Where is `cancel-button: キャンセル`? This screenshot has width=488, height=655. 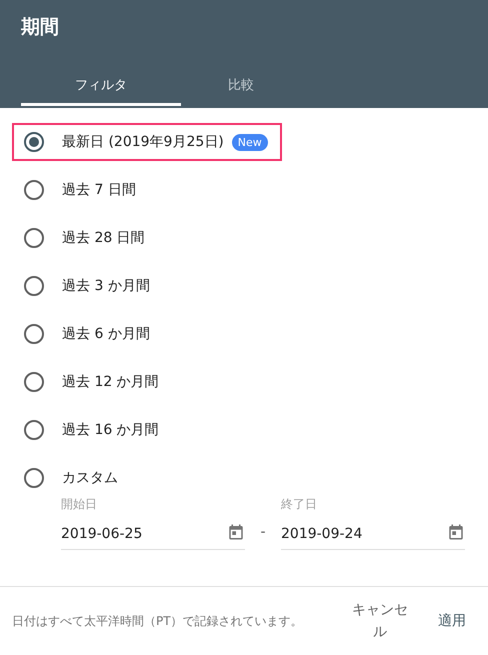
cancel-button: キャンセル is located at coordinates (380, 621).